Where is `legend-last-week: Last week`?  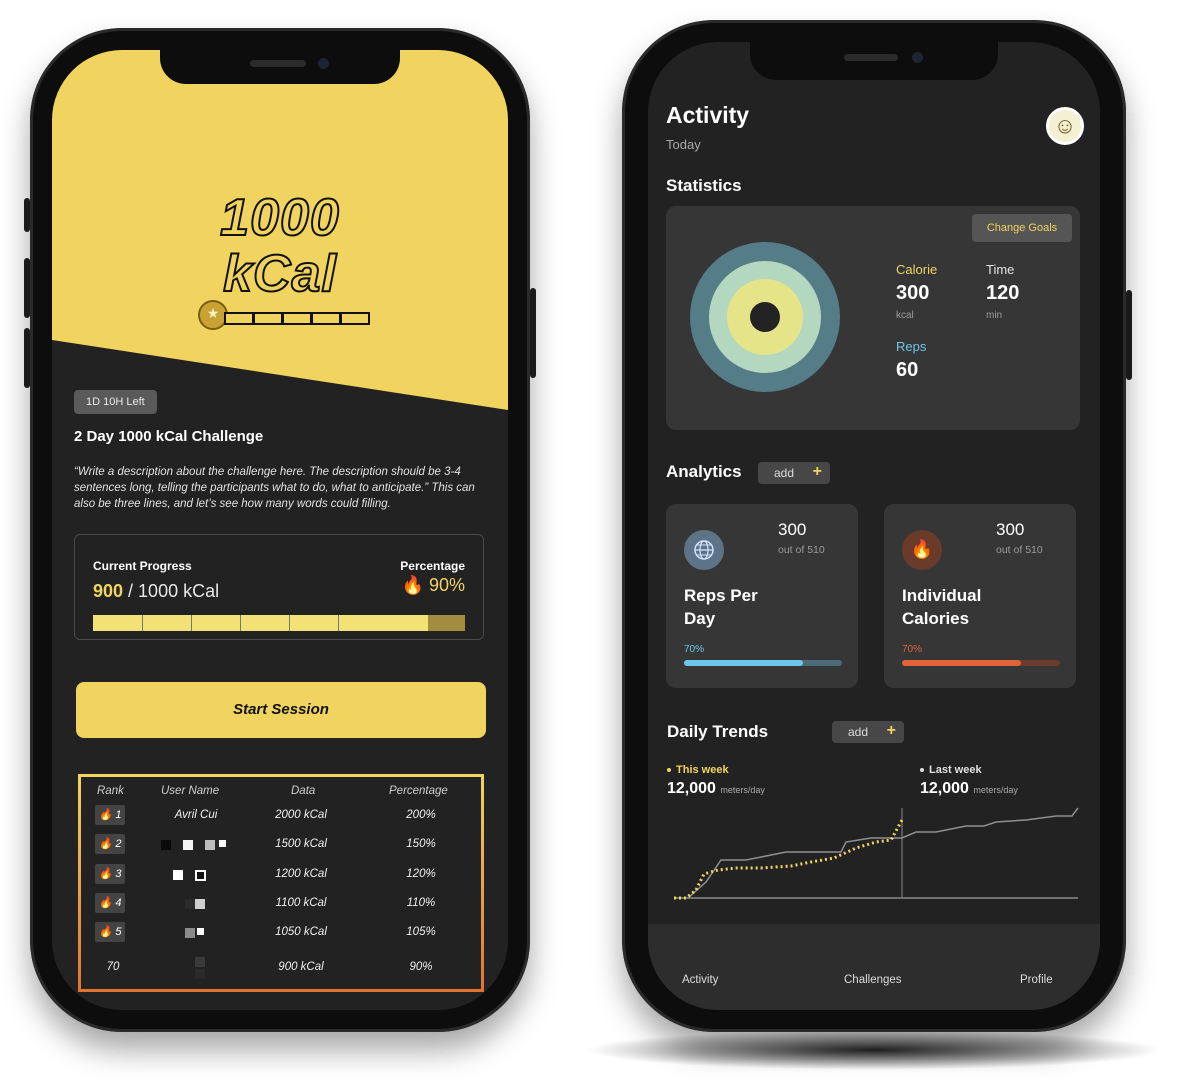
legend-last-week: Last week is located at coordinates (951, 770).